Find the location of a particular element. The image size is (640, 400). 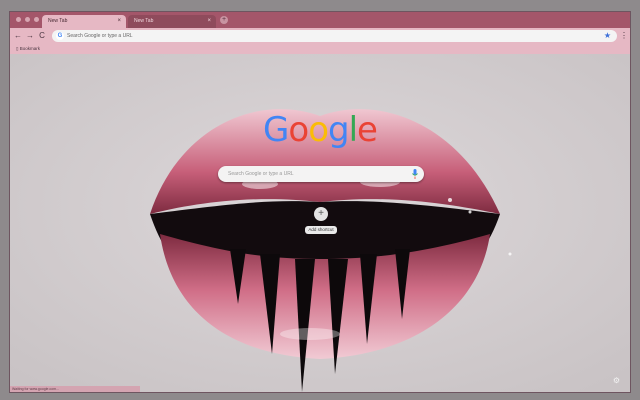

tab-new-tab-active: New Tab × is located at coordinates (84, 21).